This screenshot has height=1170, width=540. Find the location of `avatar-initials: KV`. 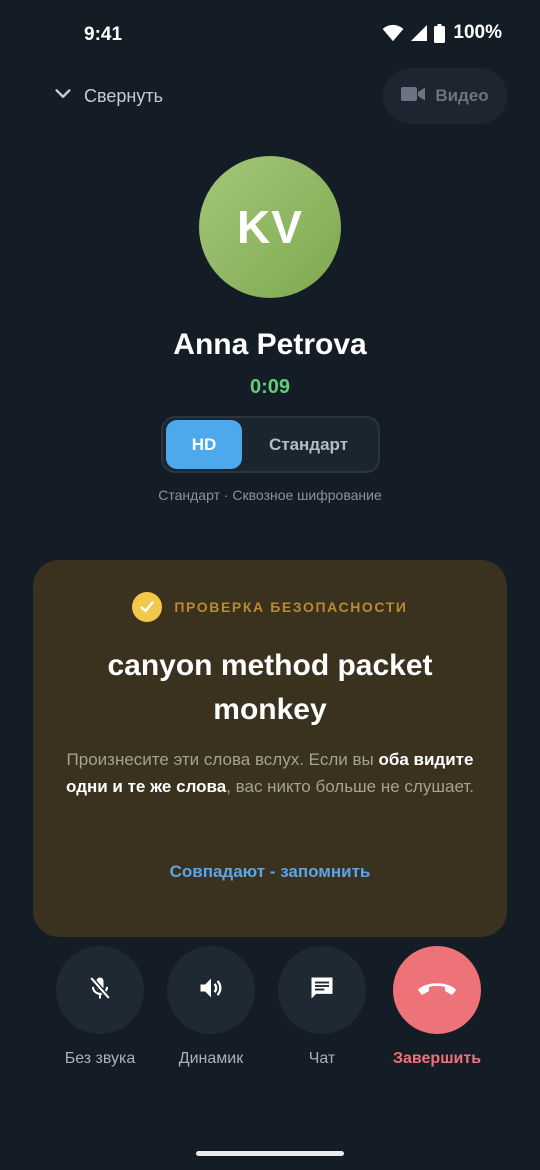

avatar-initials: KV is located at coordinates (270, 227).